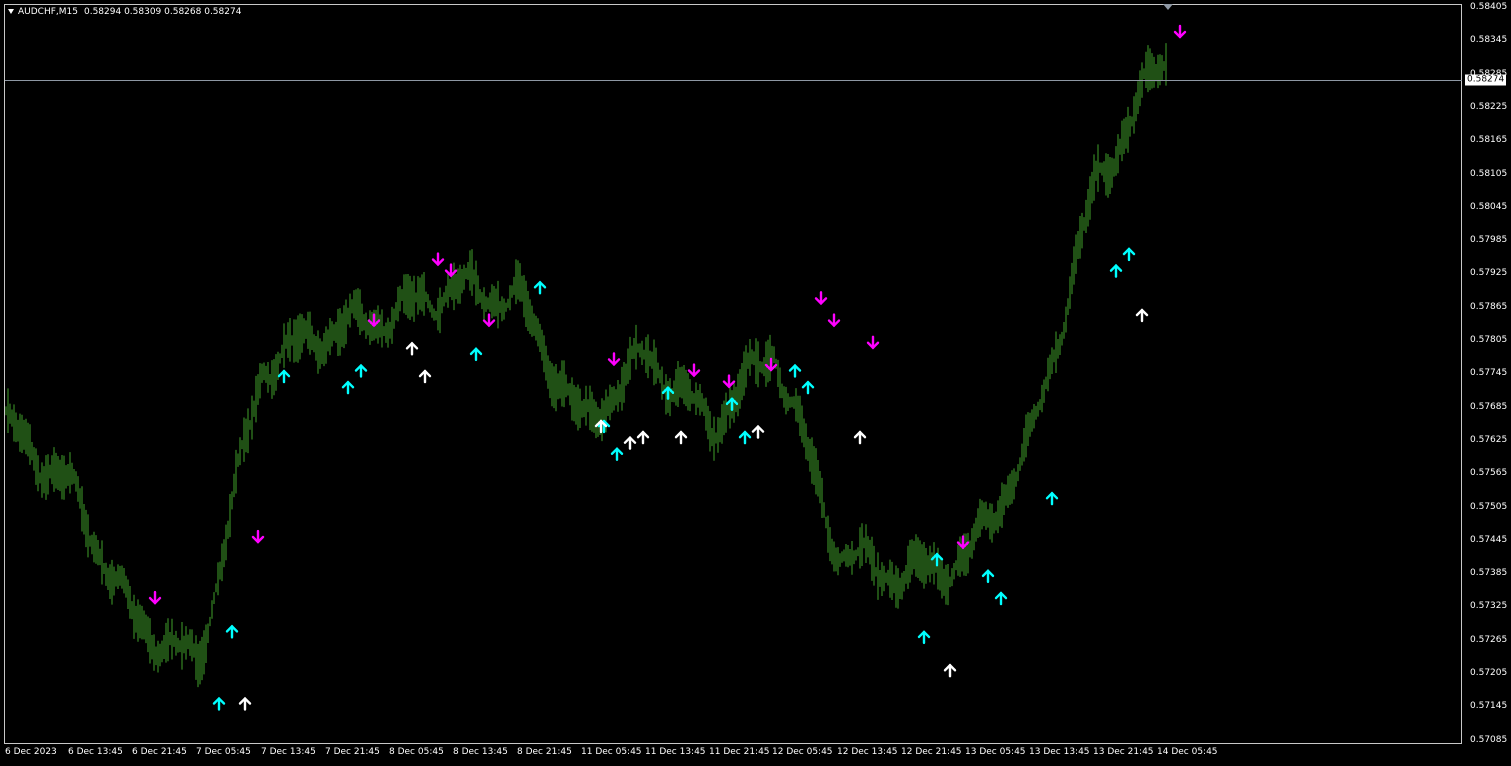 The image size is (1511, 766). I want to click on time-tick-label: 13 Dec 05:45, so click(995, 752).